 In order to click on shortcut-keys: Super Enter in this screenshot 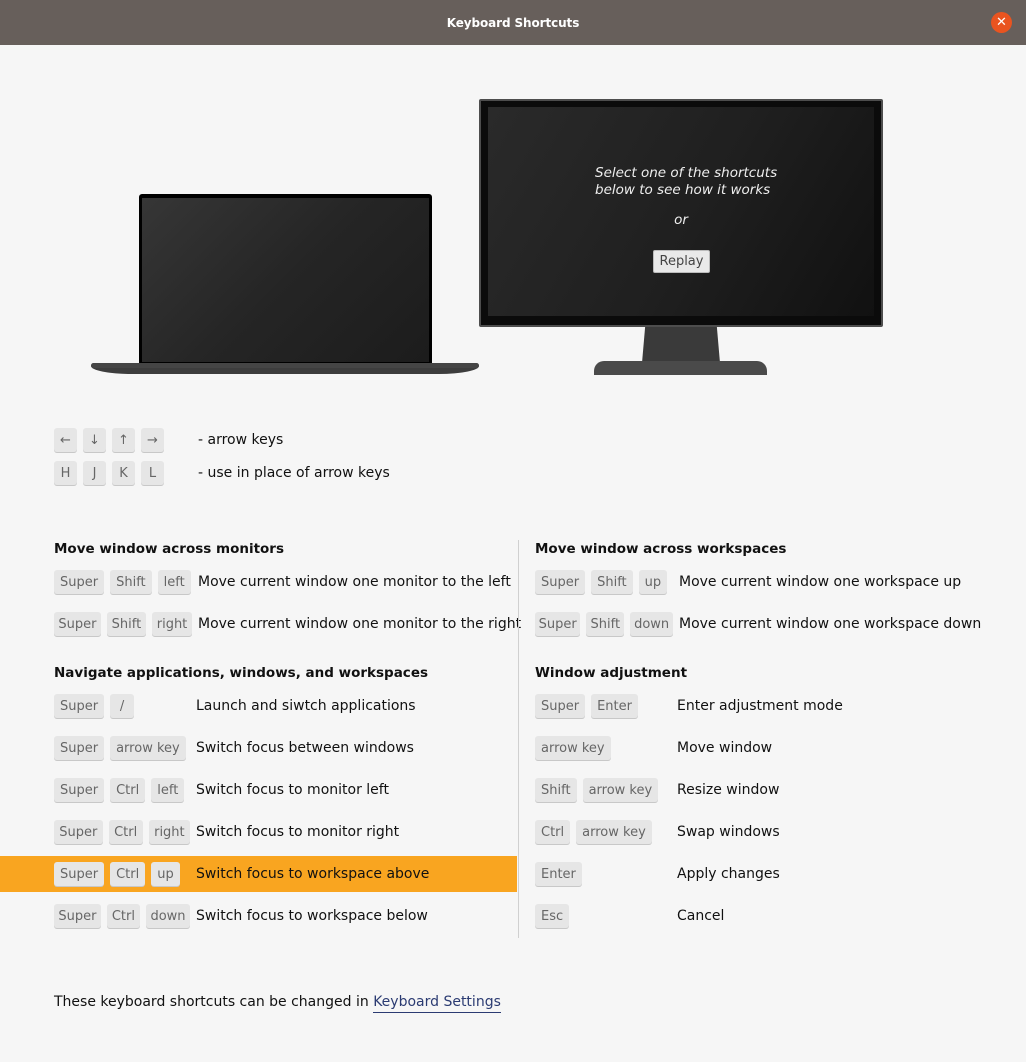, I will do `click(606, 706)`.